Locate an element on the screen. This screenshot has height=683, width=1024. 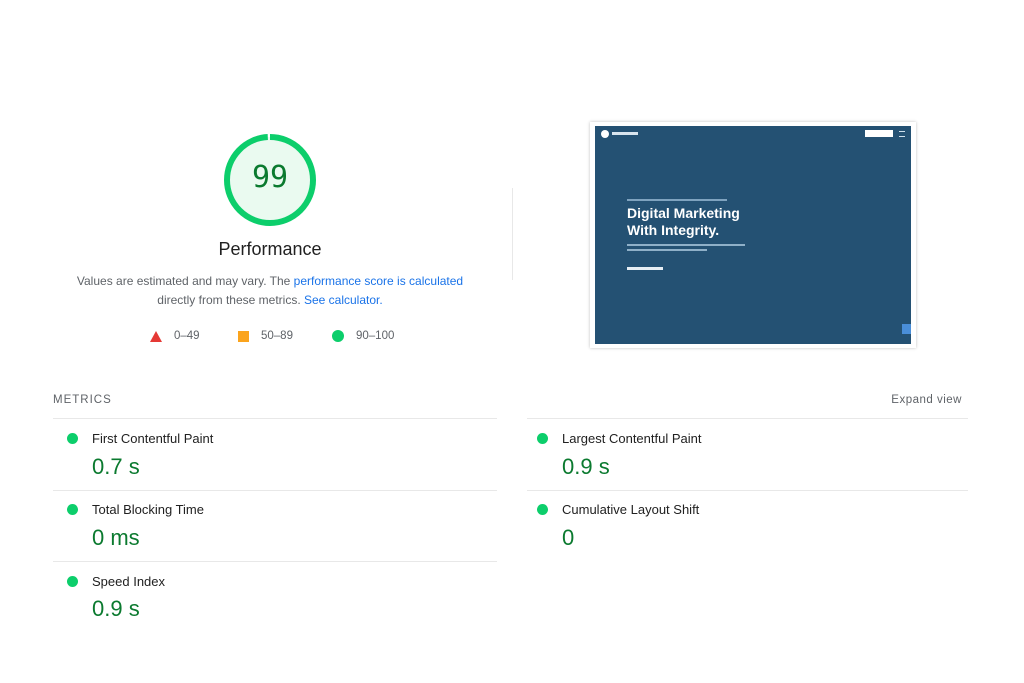
metric-name: First Contentful Paint is located at coordinates (153, 438).